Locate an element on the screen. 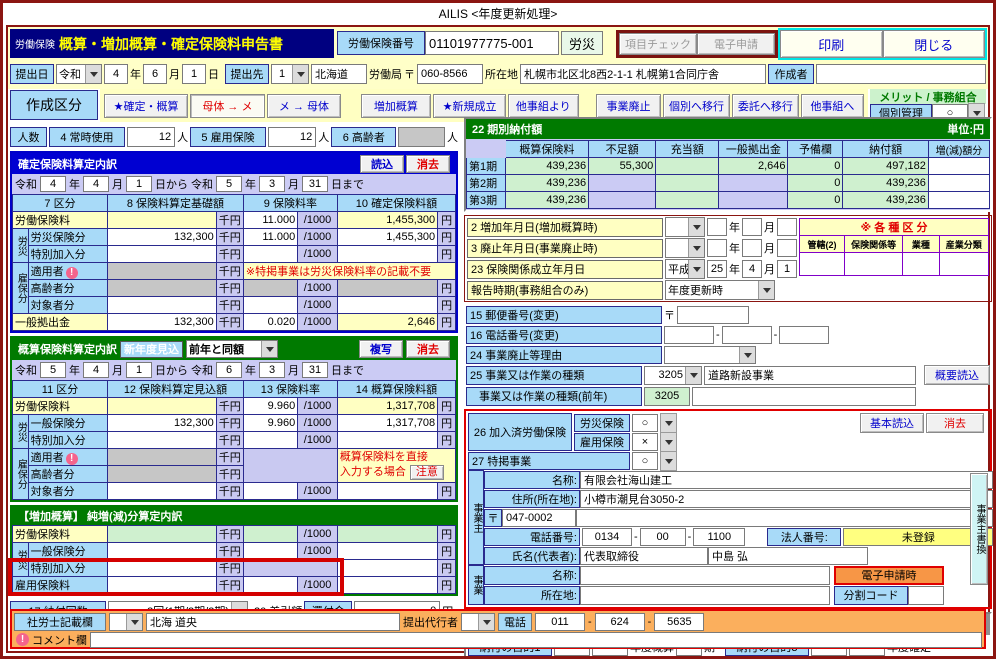  period-m1: 4 is located at coordinates (96, 370).